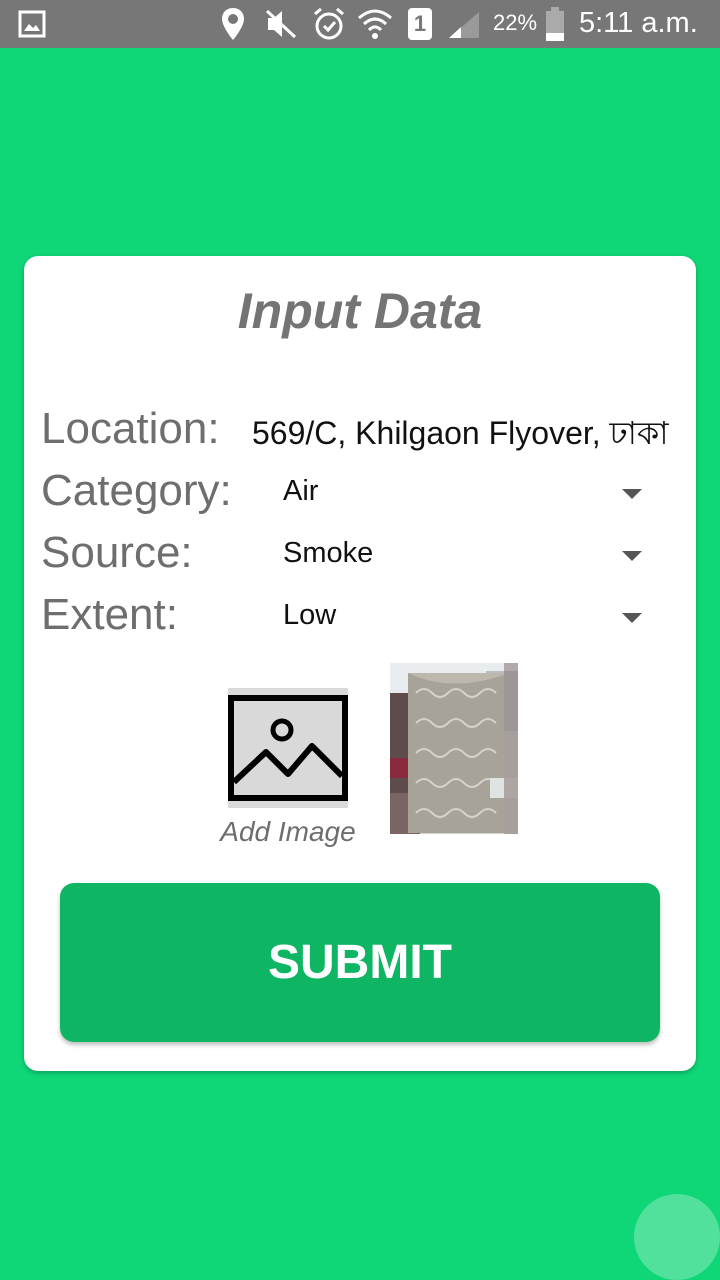  What do you see at coordinates (328, 553) in the screenshot?
I see `source-selected-value: Smoke` at bounding box center [328, 553].